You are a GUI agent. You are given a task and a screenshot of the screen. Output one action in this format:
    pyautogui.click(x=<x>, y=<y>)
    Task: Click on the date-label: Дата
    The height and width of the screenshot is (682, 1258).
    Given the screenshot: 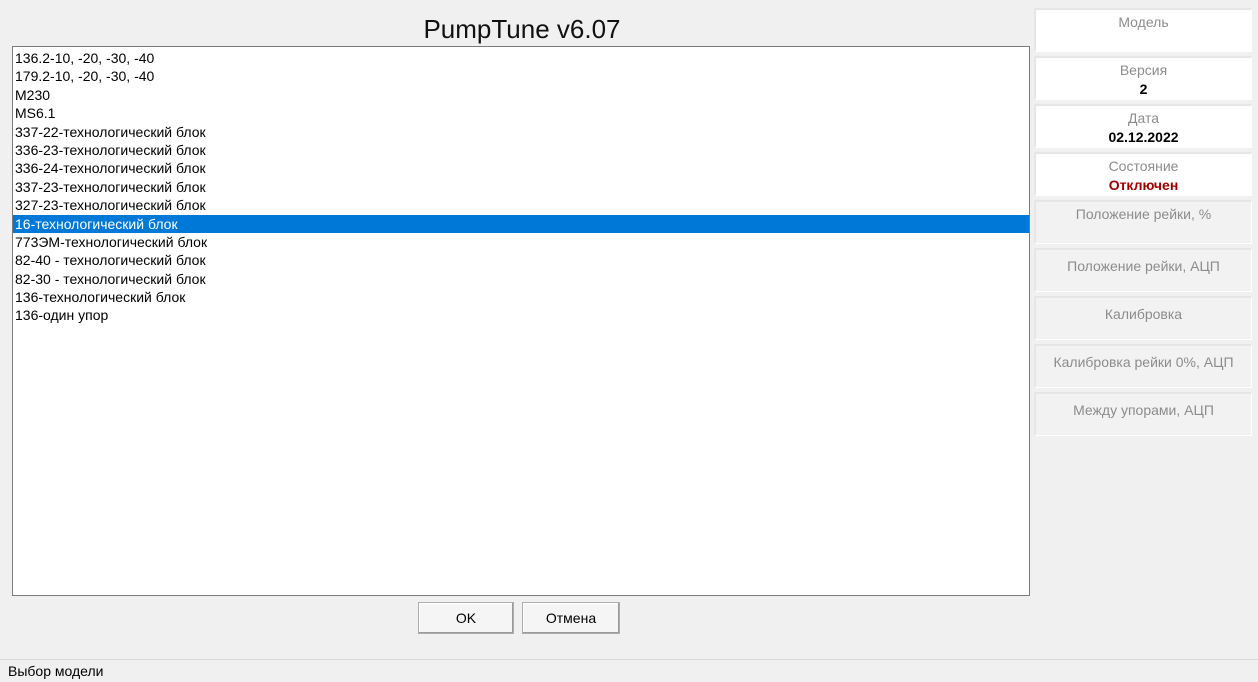 What is the action you would take?
    pyautogui.click(x=1143, y=118)
    